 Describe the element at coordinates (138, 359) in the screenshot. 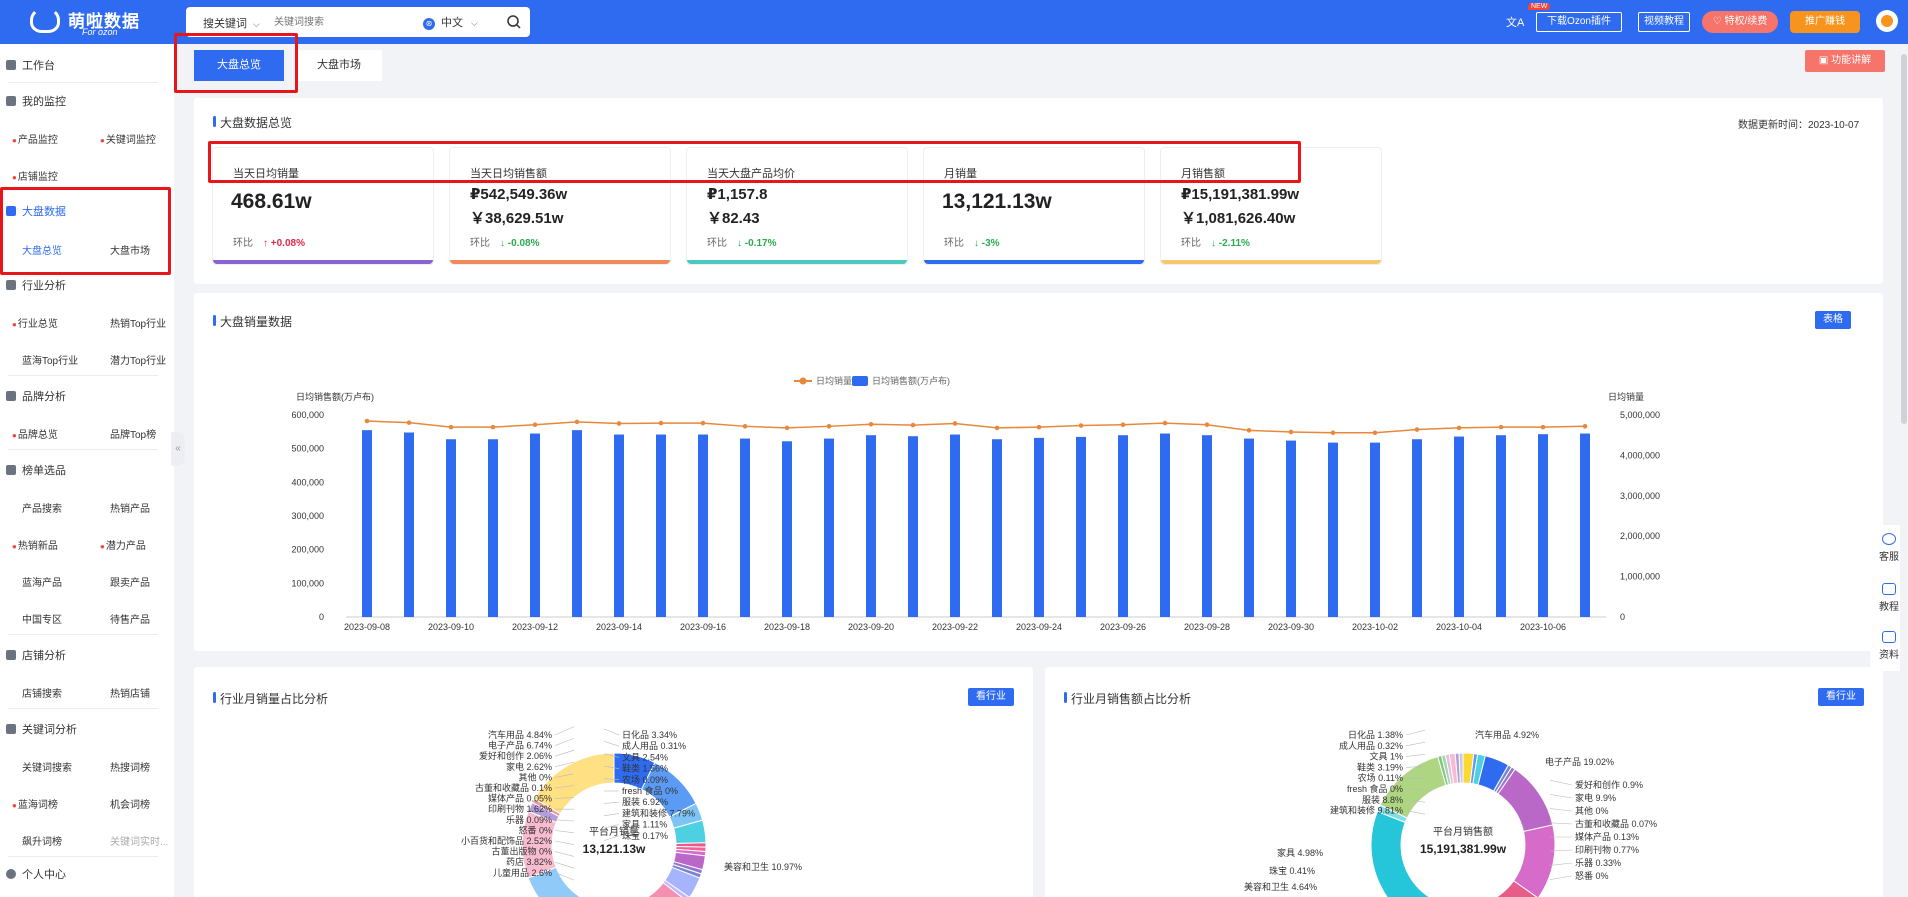

I see `sidebar-item-potential-top-industry: 潜力Top行业` at that location.